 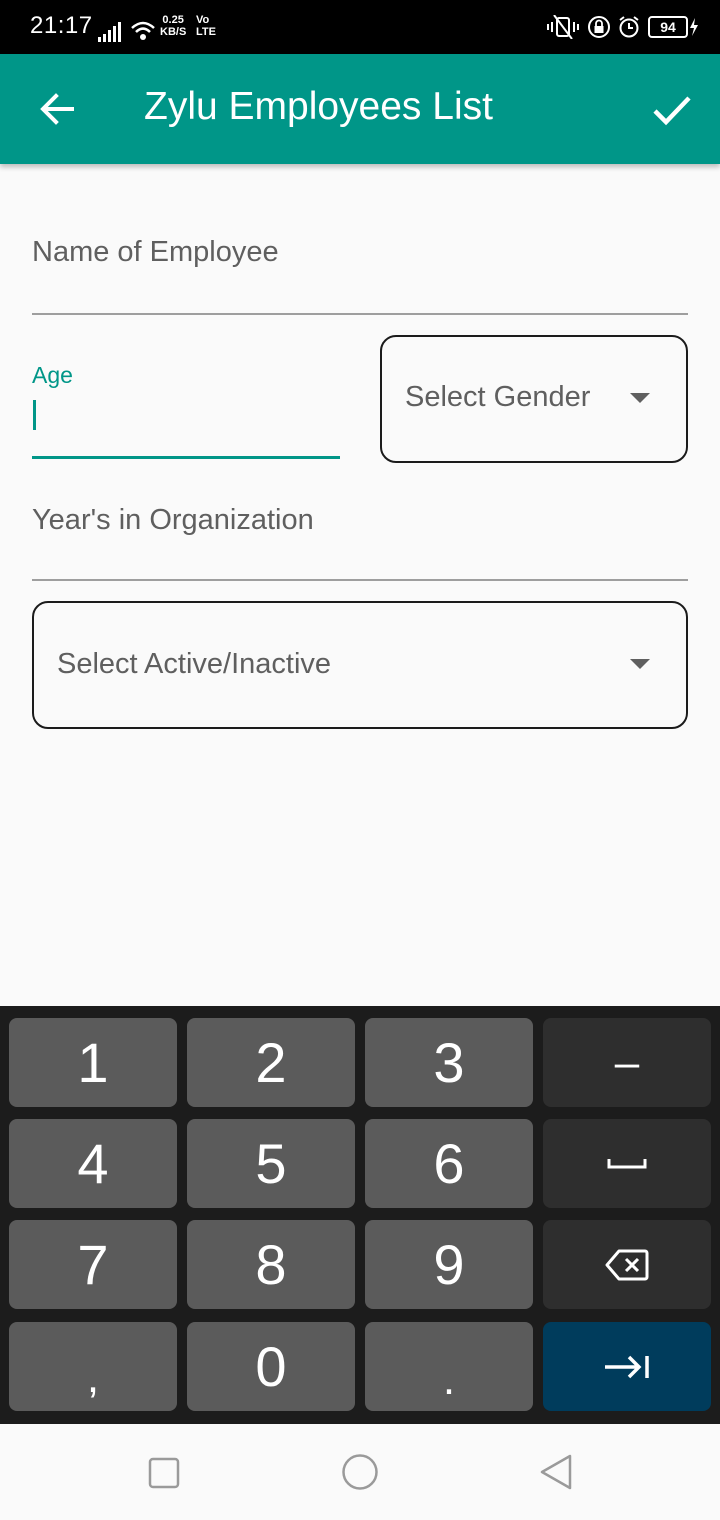 I want to click on speed-value: 0.25, so click(x=173, y=20).